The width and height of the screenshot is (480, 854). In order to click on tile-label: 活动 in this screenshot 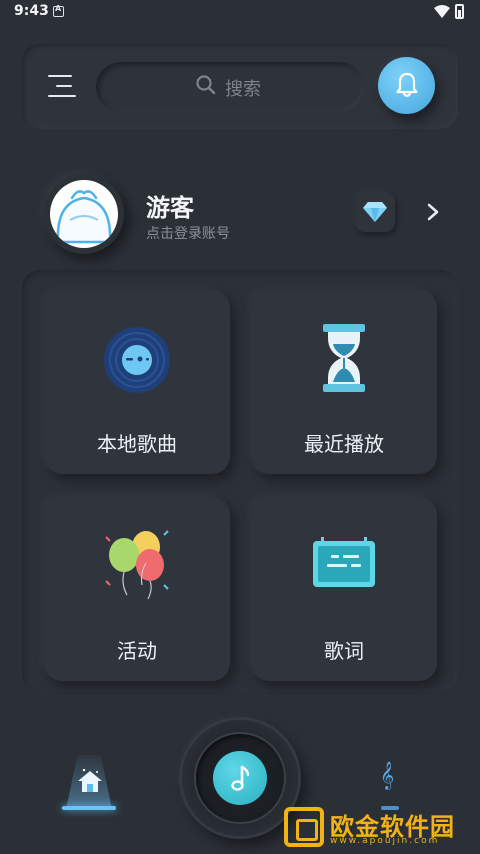, I will do `click(137, 651)`.